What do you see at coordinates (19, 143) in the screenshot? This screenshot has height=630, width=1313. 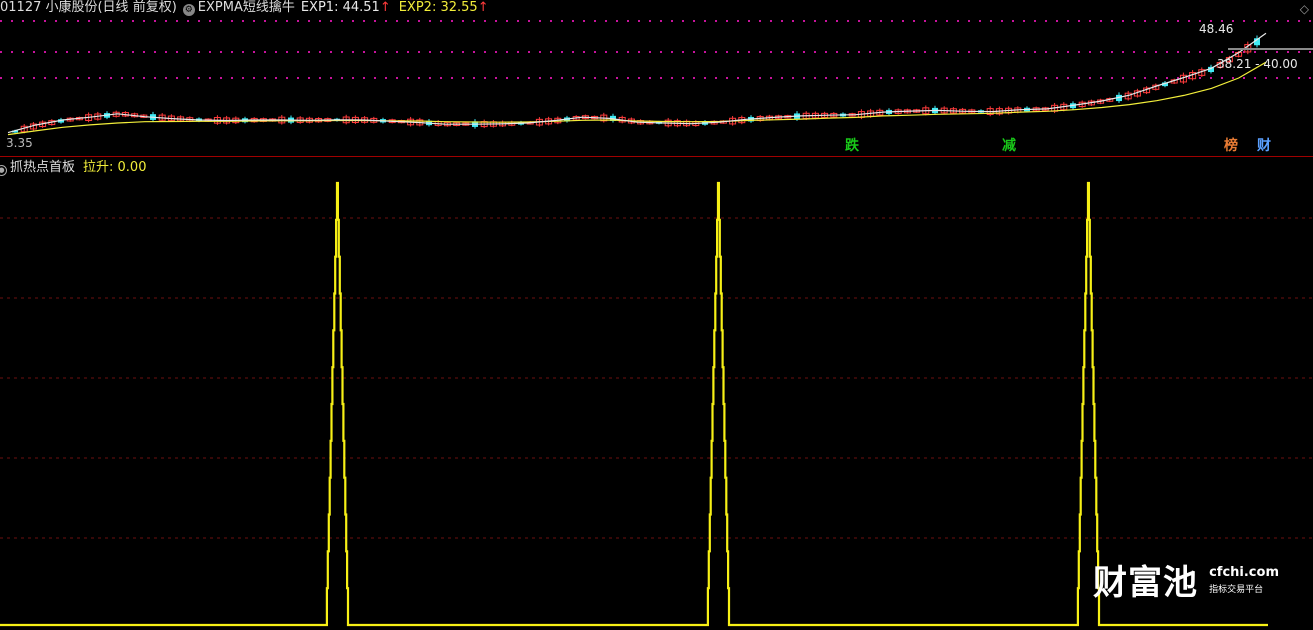 I see `price-low-label: 3.35` at bounding box center [19, 143].